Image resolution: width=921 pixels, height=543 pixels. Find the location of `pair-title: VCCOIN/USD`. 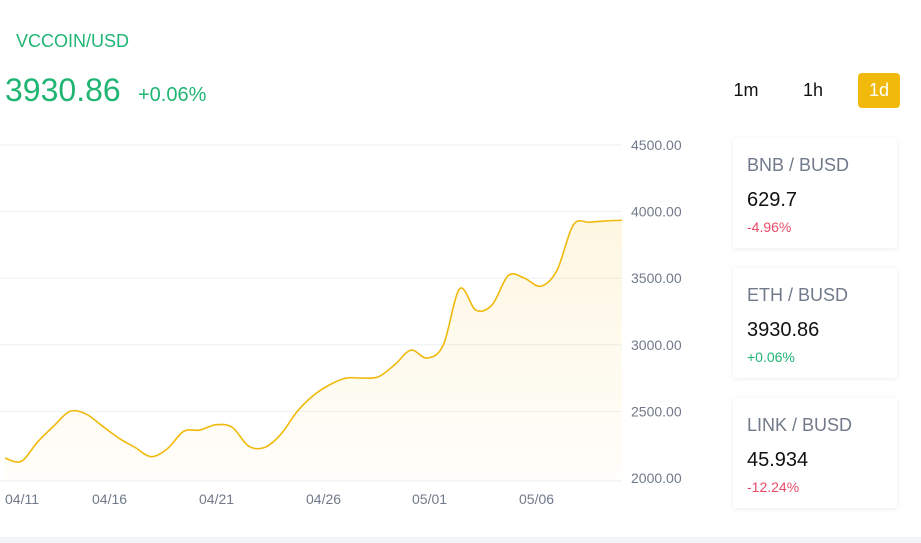

pair-title: VCCOIN/USD is located at coordinates (73, 41).